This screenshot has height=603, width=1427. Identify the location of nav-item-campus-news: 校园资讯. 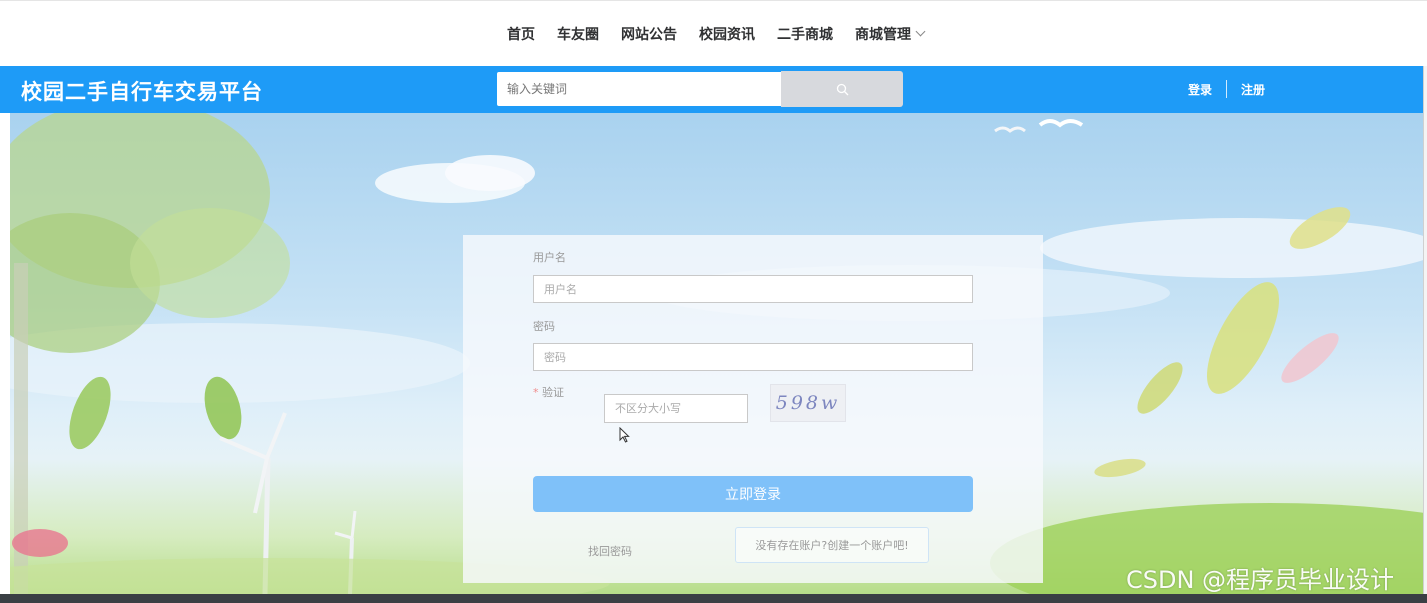
(727, 34).